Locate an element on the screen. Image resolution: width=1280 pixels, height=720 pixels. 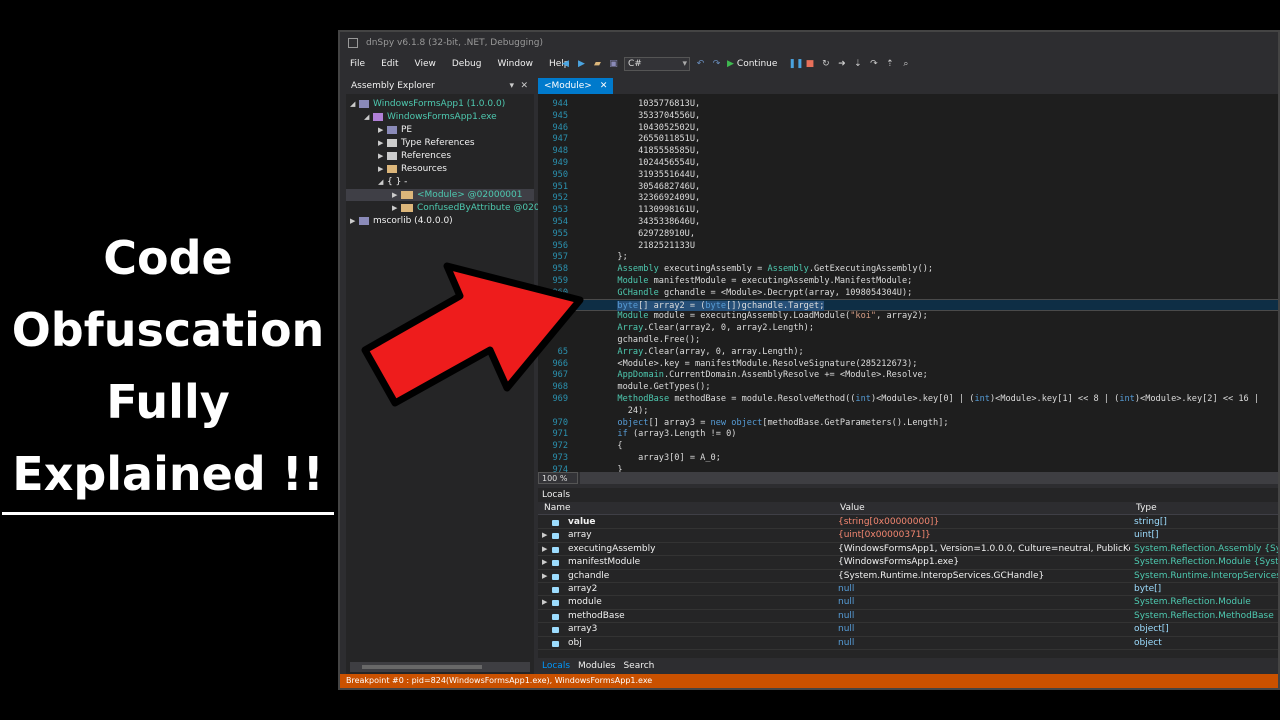
open-folder-icon: ▰ is located at coordinates (597, 64).